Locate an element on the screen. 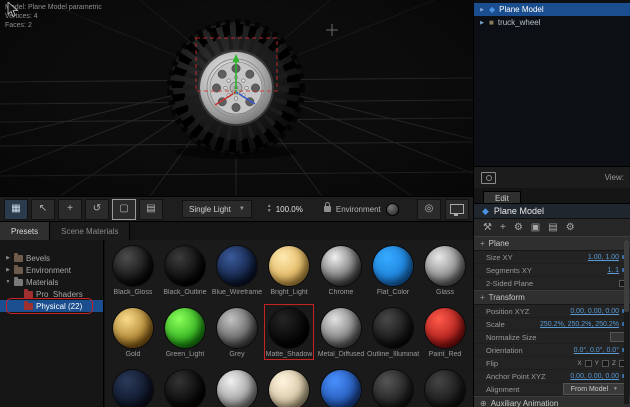 The image size is (630, 407). model-info-line: Model: Plane Model parametric is located at coordinates (53, 7).